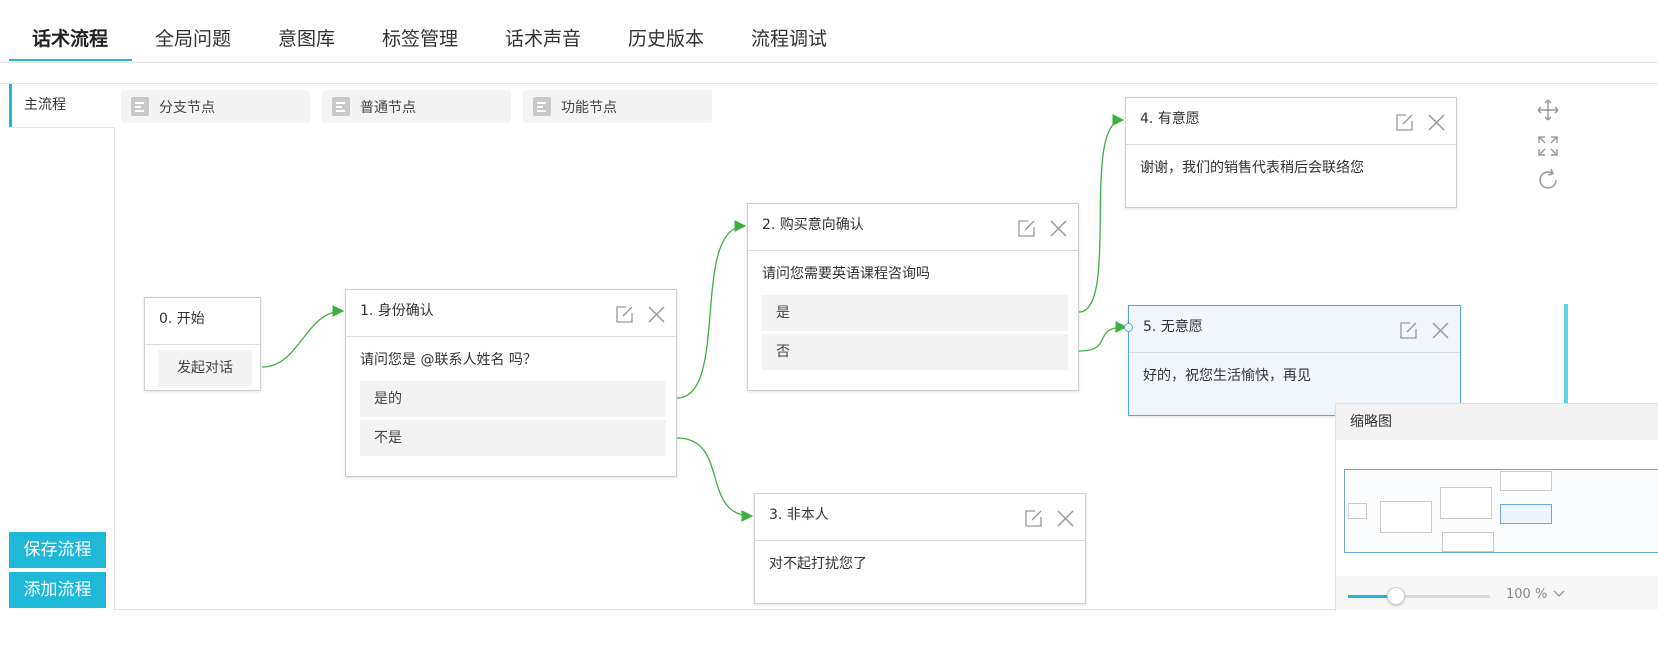  I want to click on node-script-text: 谢谢，我们的销售代表稍后会联络您, so click(1252, 168).